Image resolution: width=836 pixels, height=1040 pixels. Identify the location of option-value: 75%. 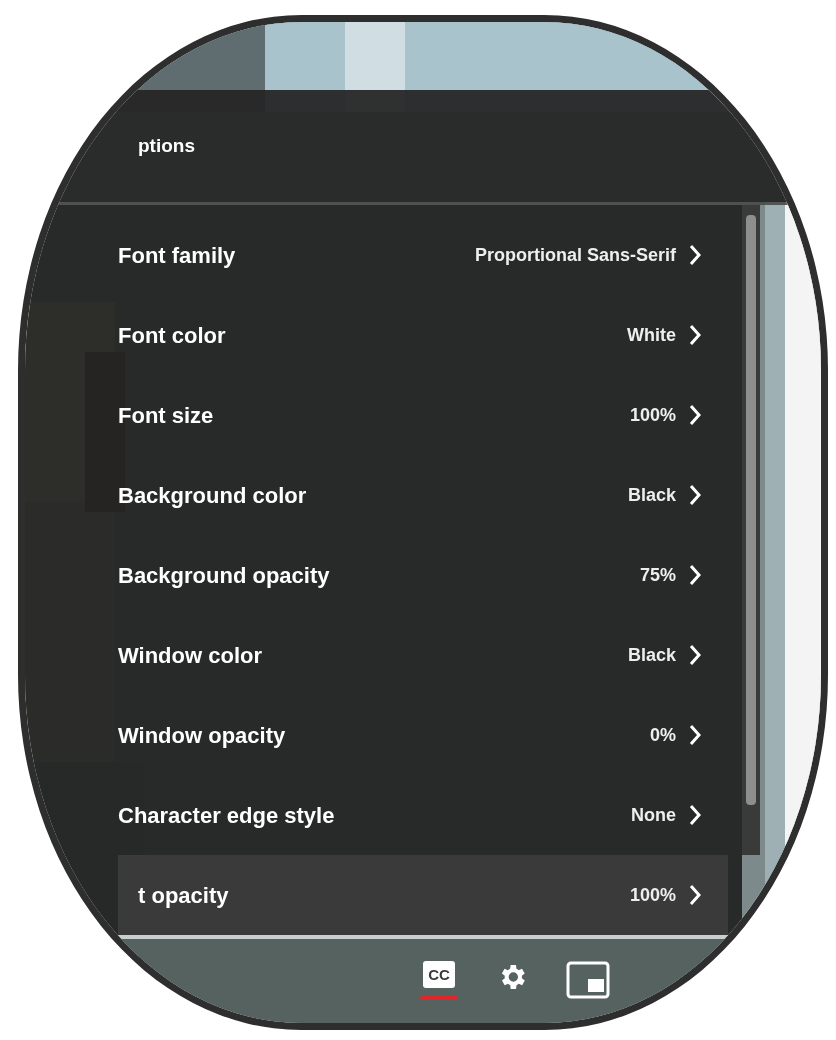
(657, 575).